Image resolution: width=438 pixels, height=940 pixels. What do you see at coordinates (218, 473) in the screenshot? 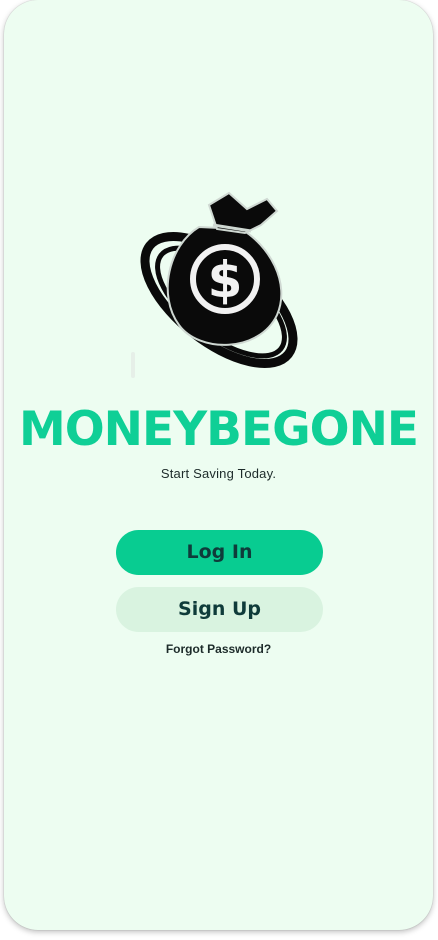
I see `tagline: Start Saving Today.` at bounding box center [218, 473].